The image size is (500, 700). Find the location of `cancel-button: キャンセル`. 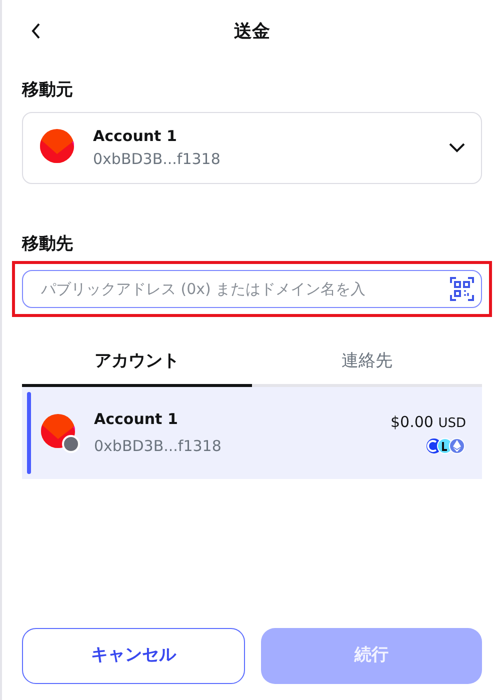

cancel-button: キャンセル is located at coordinates (133, 656).